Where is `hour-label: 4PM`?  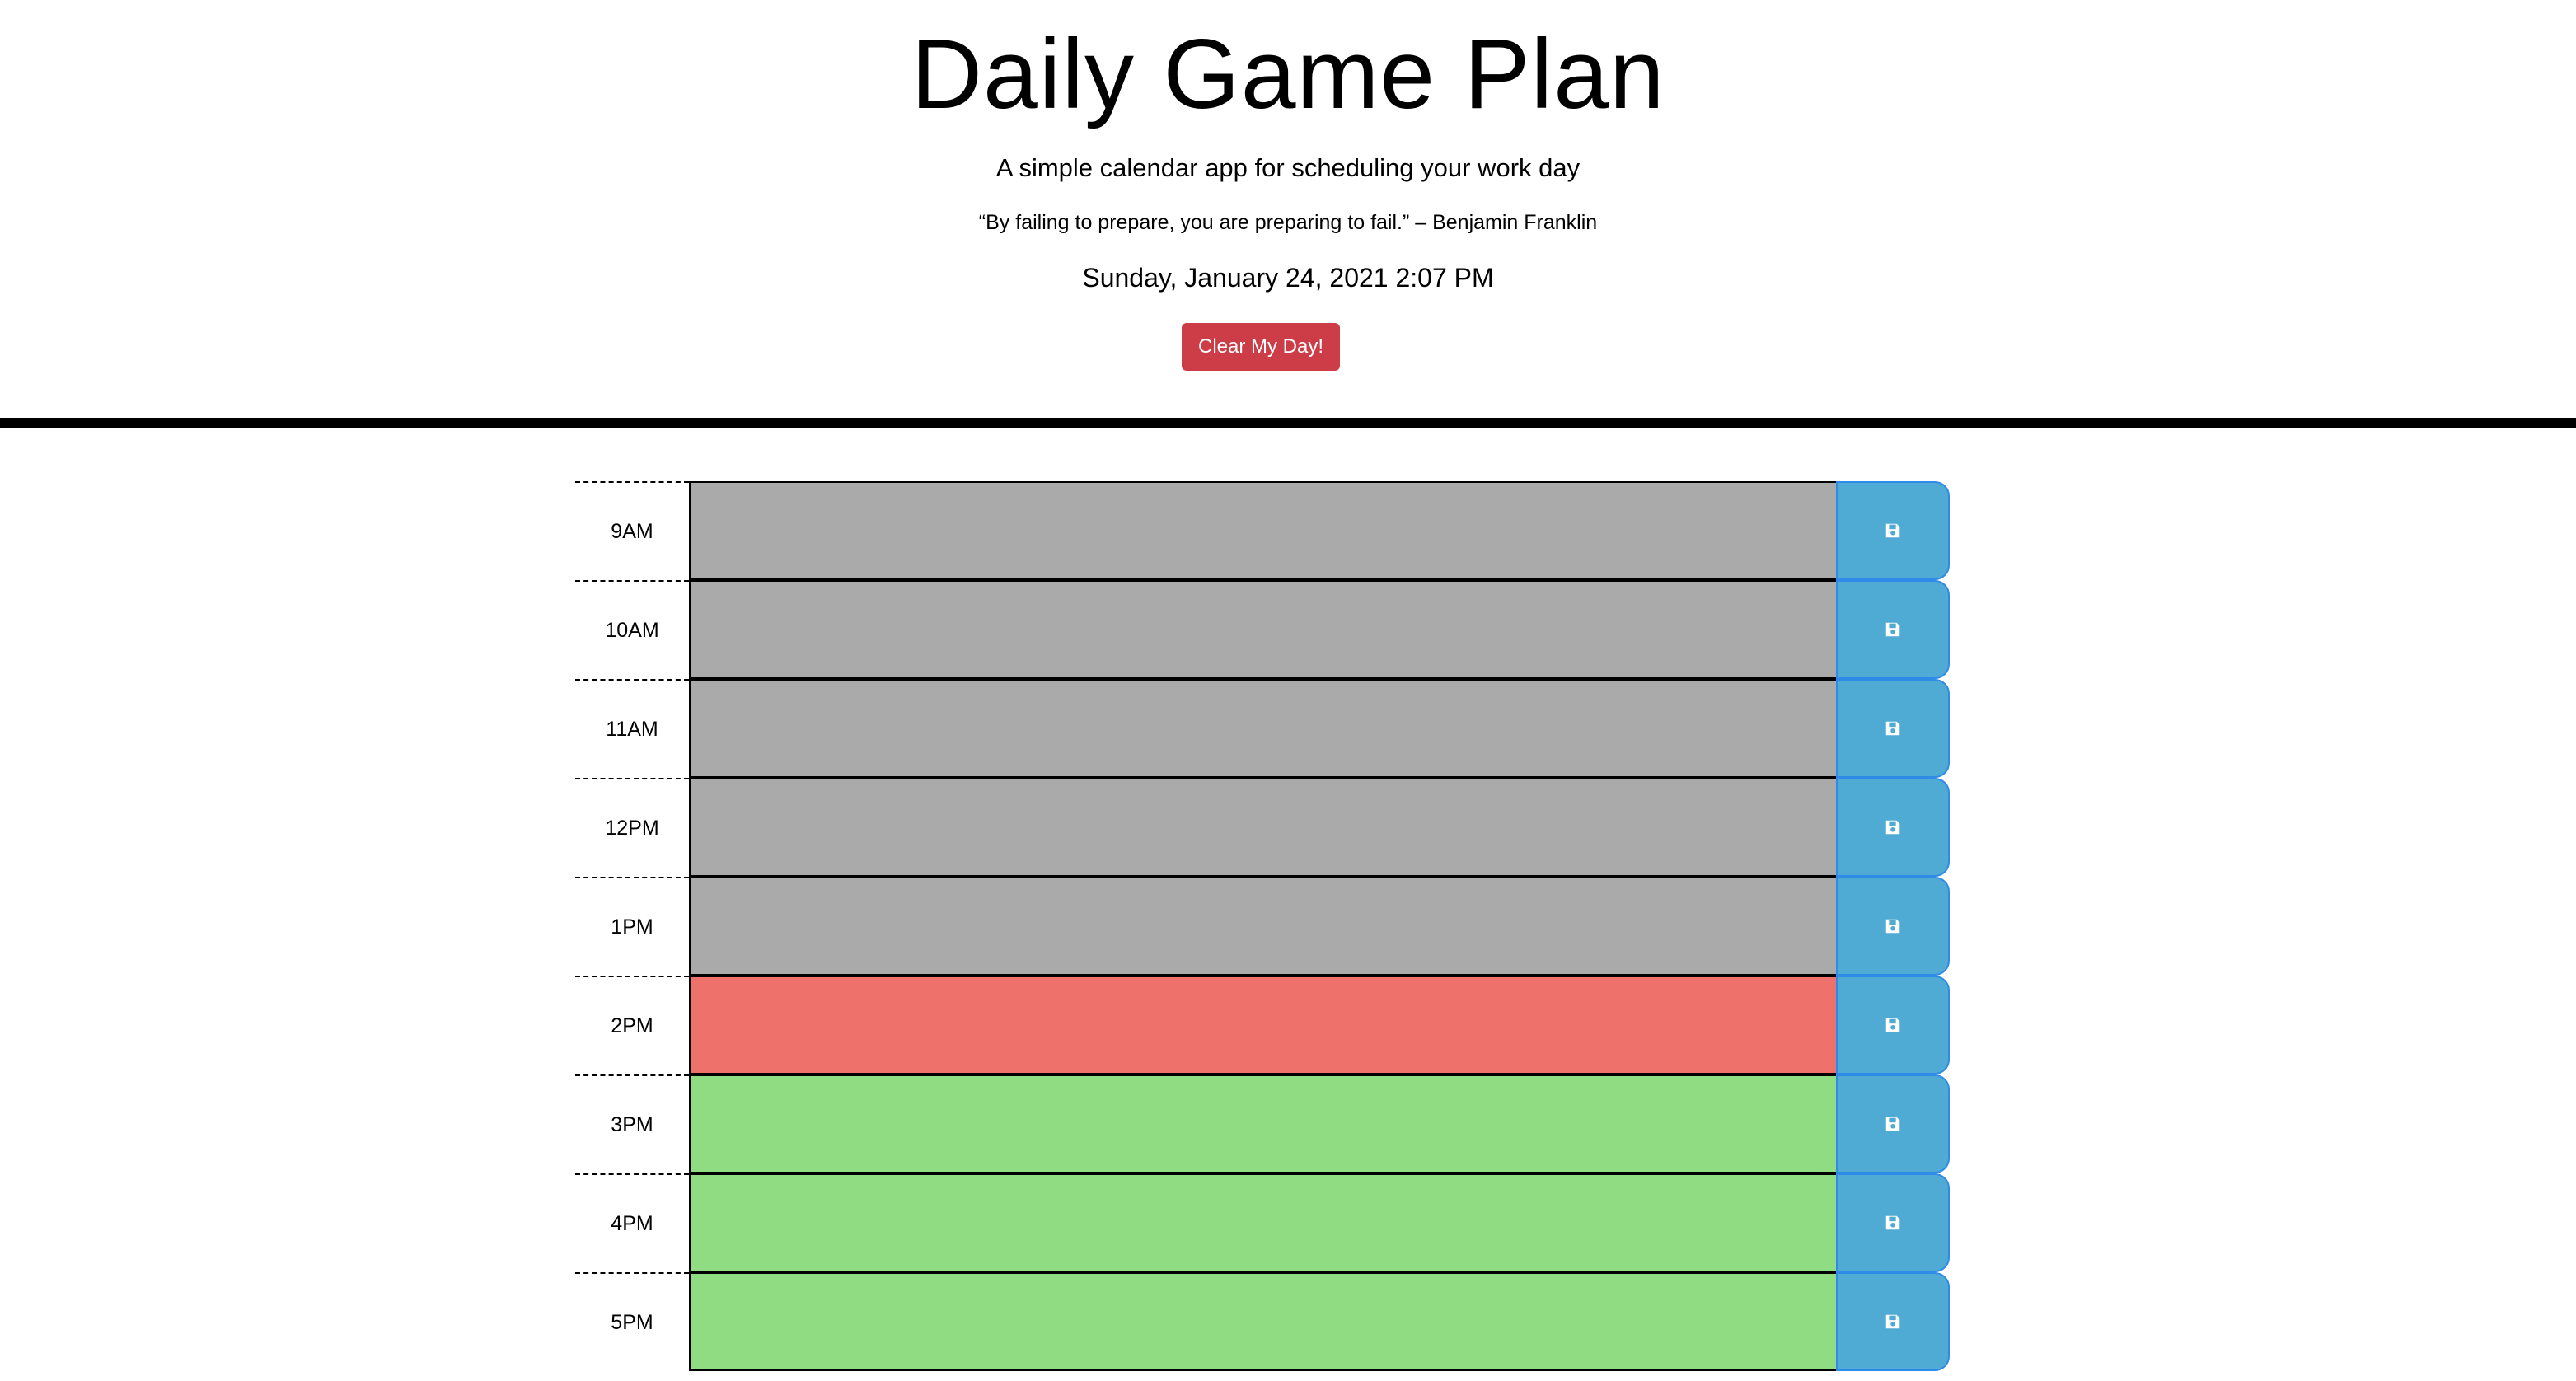
hour-label: 4PM is located at coordinates (632, 1222).